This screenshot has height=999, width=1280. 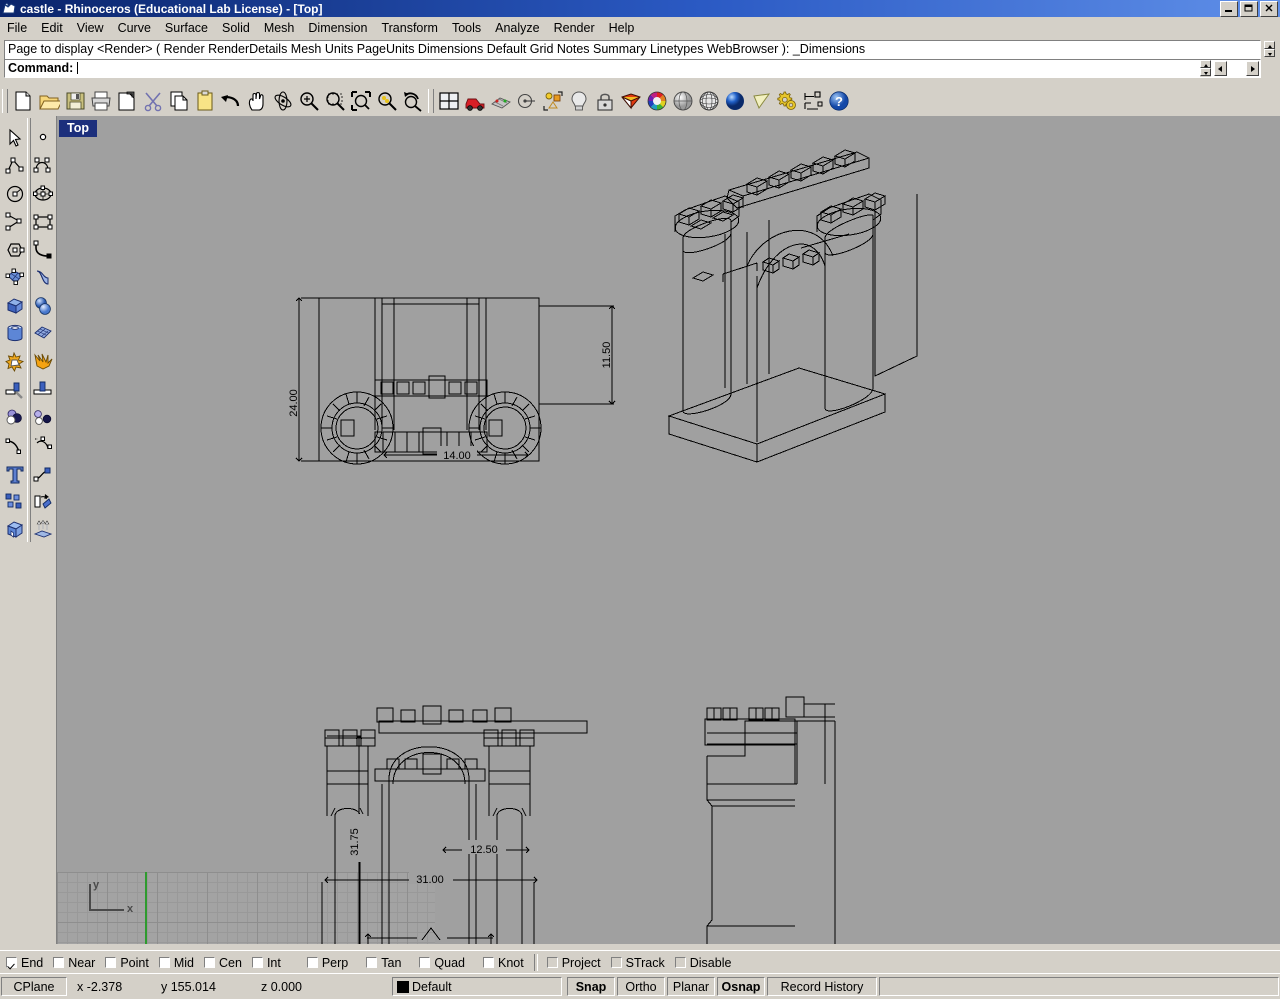 What do you see at coordinates (1205, 72) in the screenshot?
I see `command-scroll-down` at bounding box center [1205, 72].